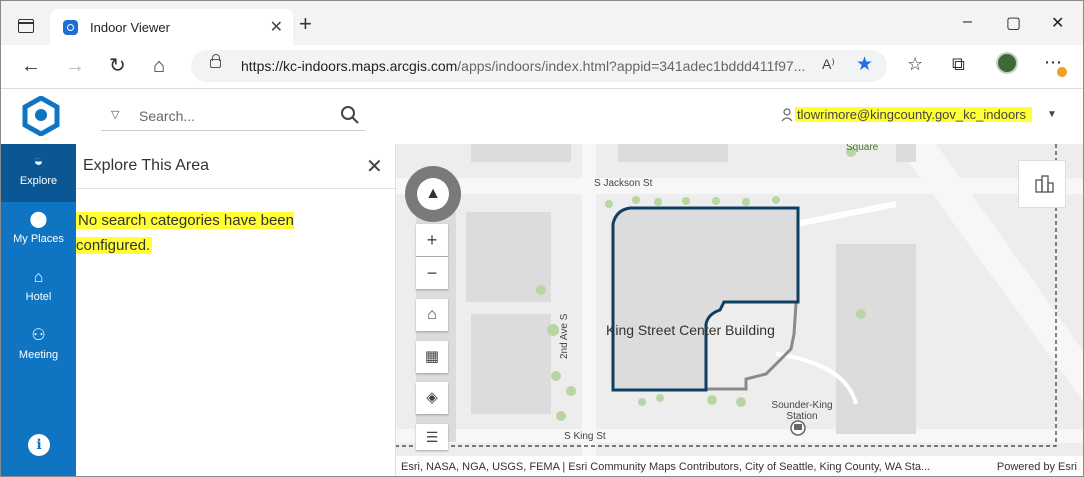  What do you see at coordinates (787, 115) in the screenshot?
I see `user-icon` at bounding box center [787, 115].